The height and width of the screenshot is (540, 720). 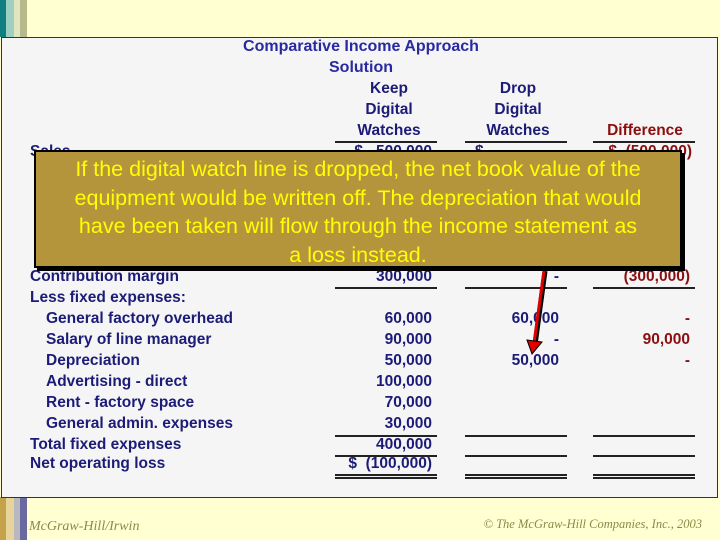 What do you see at coordinates (84, 526) in the screenshot?
I see `footer-publisher: McGraw-Hill/Irwin` at bounding box center [84, 526].